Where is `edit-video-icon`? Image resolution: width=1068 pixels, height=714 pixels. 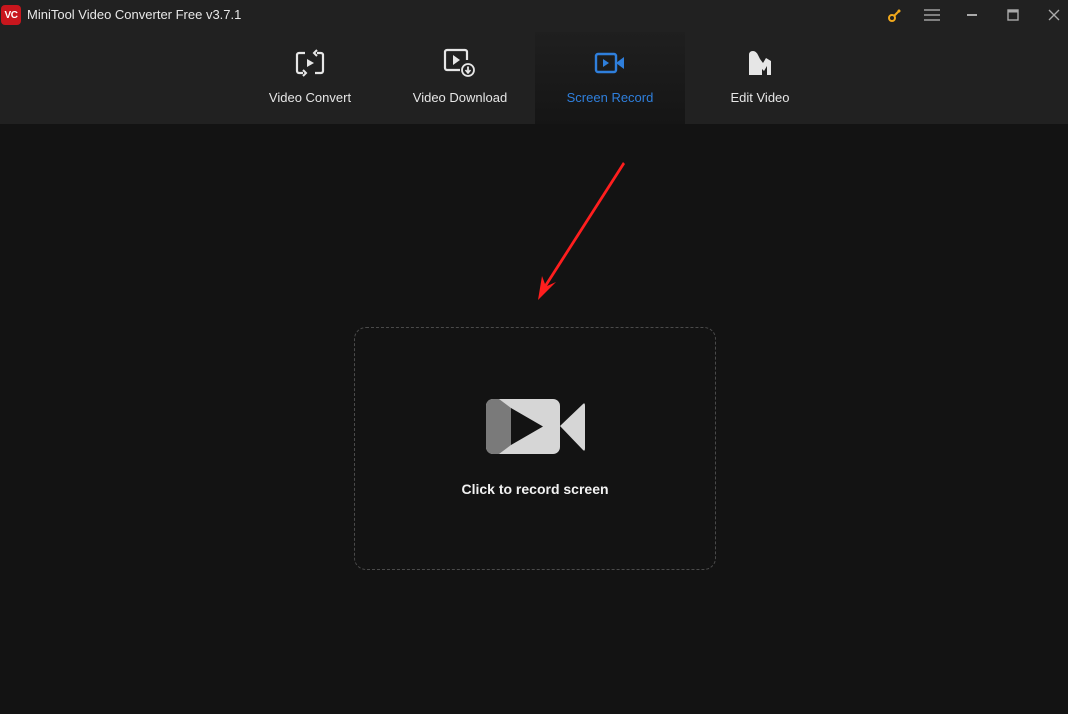 edit-video-icon is located at coordinates (760, 63).